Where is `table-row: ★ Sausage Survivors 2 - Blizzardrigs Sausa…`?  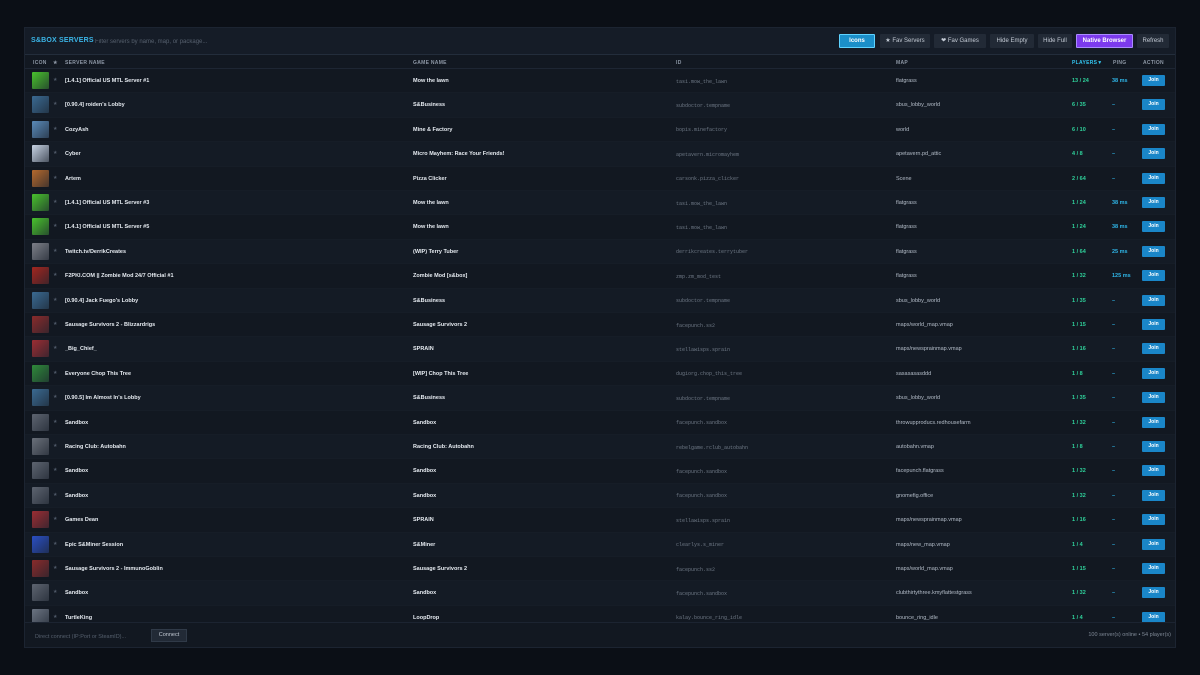 table-row: ★ Sausage Survivors 2 - Blizzardrigs Sausa… is located at coordinates (600, 325).